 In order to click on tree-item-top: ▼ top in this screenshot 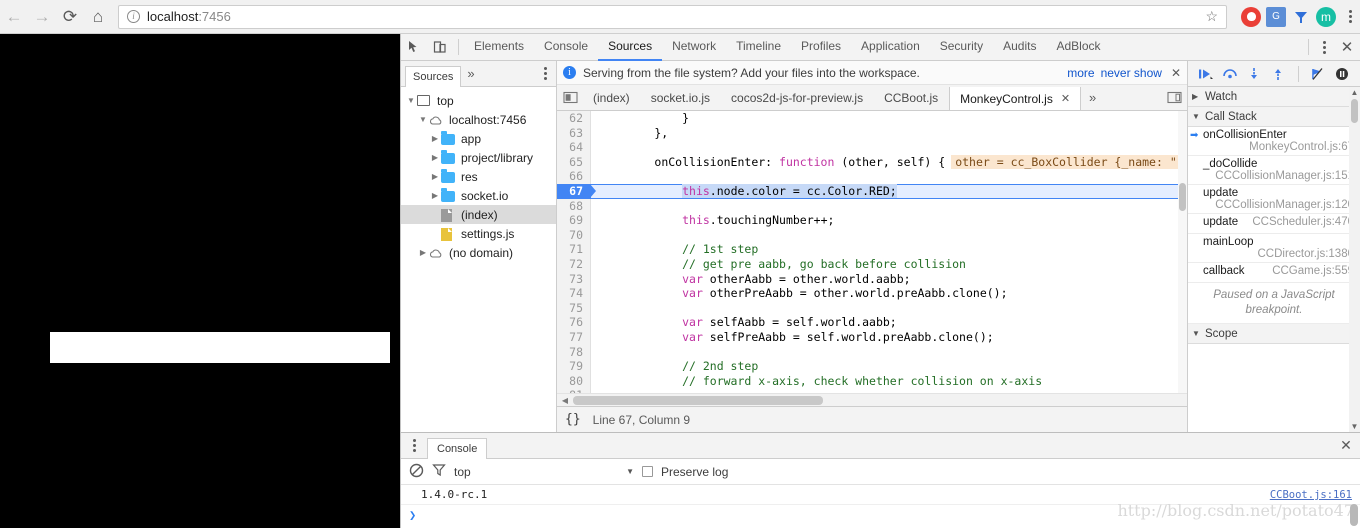, I will do `click(478, 100)`.